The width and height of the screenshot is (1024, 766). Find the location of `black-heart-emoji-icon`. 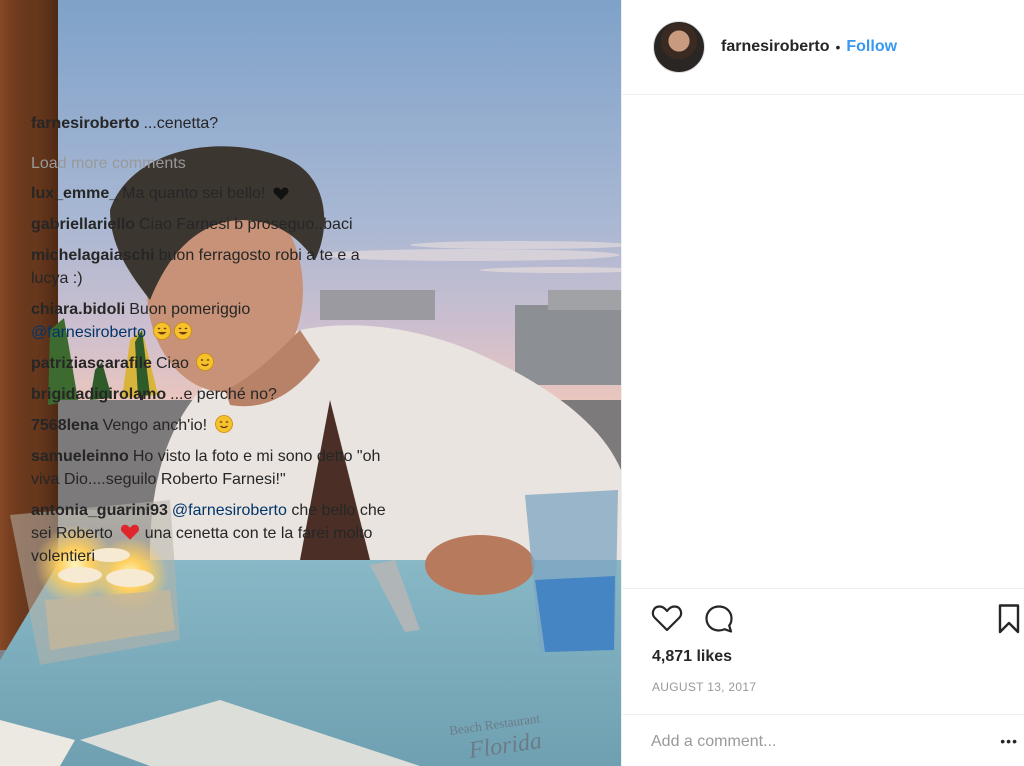

black-heart-emoji-icon is located at coordinates (281, 193).